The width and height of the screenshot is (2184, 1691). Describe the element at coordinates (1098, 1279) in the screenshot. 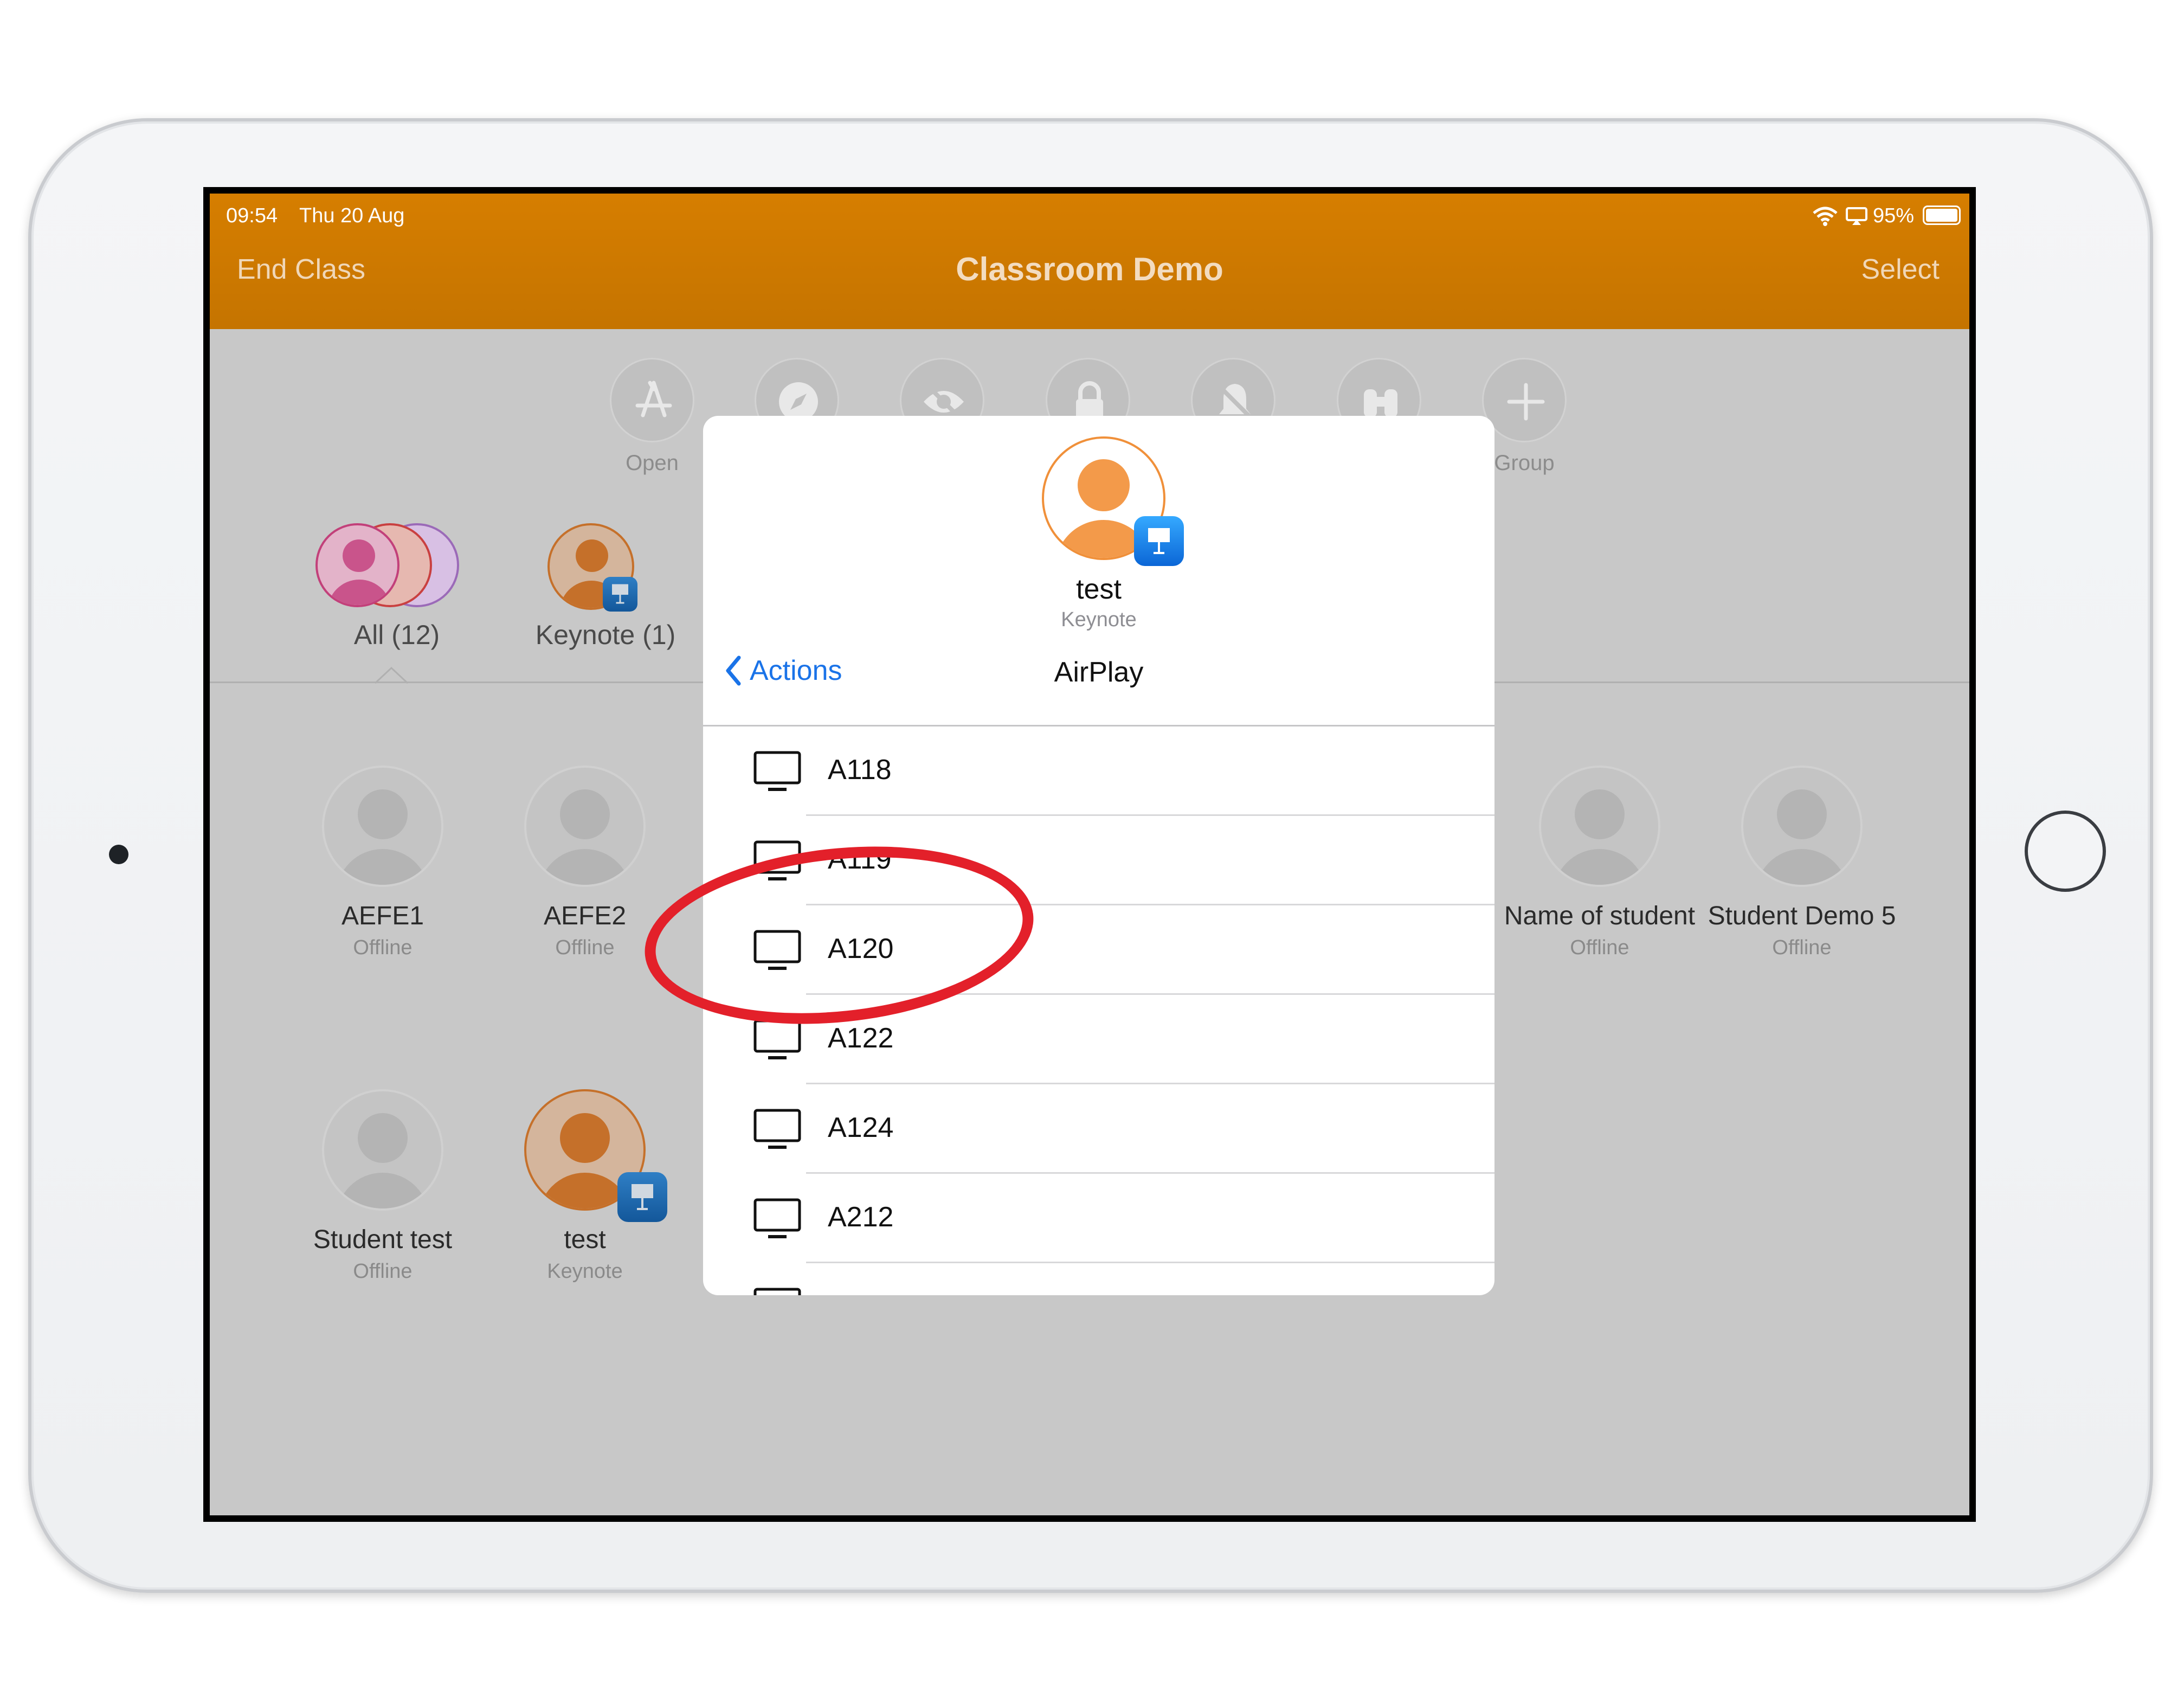

I see `airplay-device-row: A214` at that location.